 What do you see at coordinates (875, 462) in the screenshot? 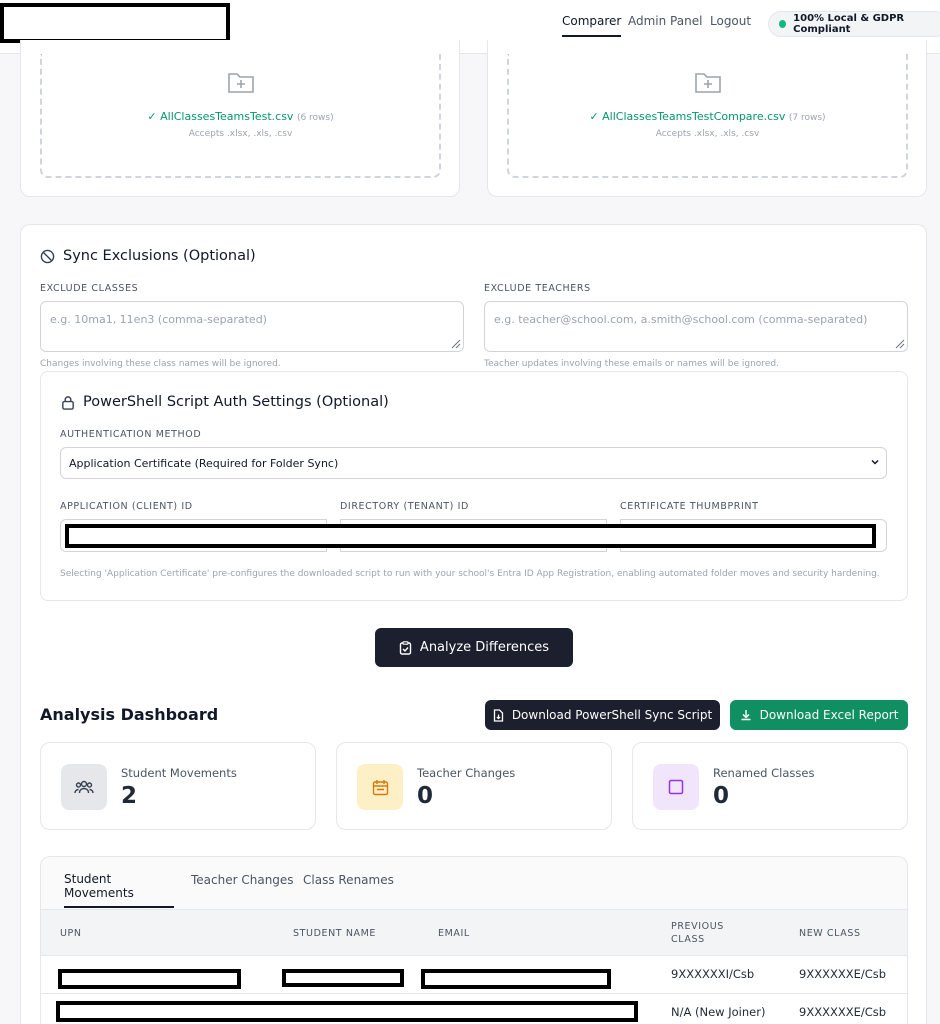
I see `chevron-down-icon` at bounding box center [875, 462].